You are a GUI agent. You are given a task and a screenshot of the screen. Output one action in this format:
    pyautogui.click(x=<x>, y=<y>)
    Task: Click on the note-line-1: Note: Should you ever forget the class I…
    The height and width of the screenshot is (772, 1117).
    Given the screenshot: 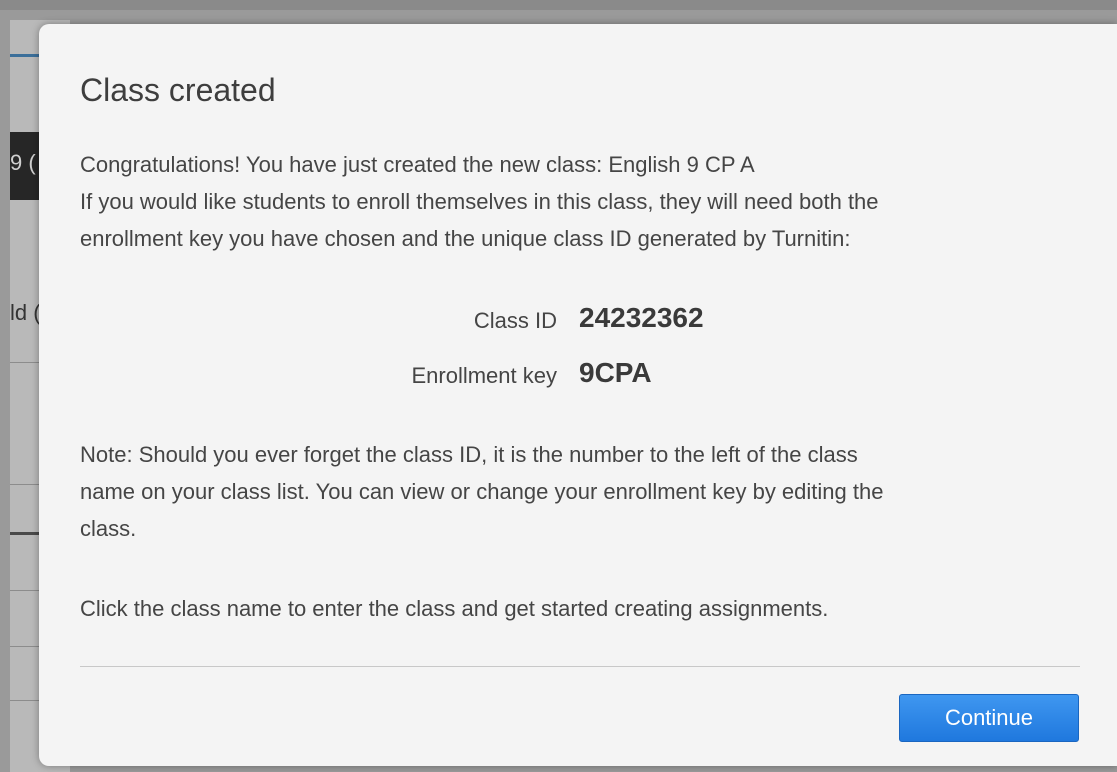 What is the action you would take?
    pyautogui.click(x=469, y=454)
    